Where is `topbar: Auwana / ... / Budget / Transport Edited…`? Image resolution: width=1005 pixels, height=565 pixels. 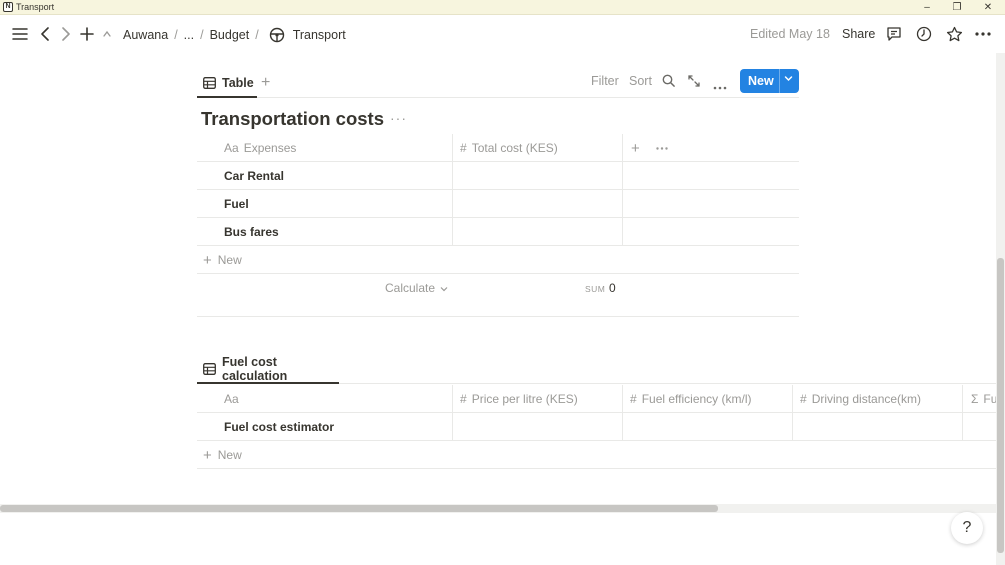
topbar: Auwana / ... / Budget / Transport Edited… is located at coordinates (502, 34).